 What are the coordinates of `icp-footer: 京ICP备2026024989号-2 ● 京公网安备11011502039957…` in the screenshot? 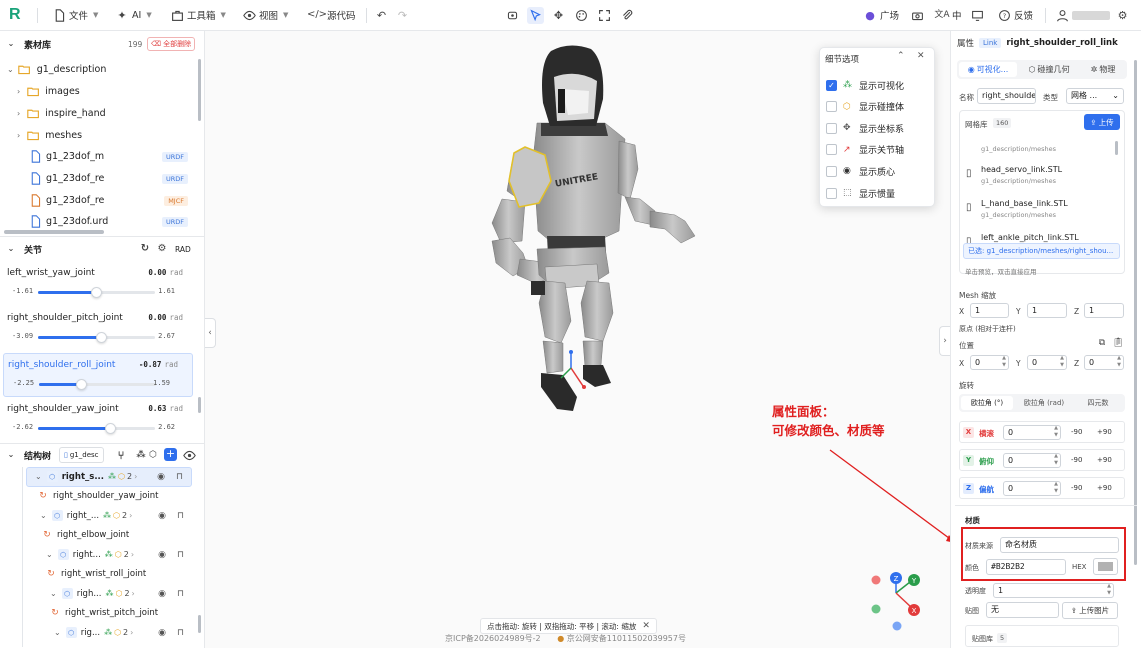 It's located at (565, 638).